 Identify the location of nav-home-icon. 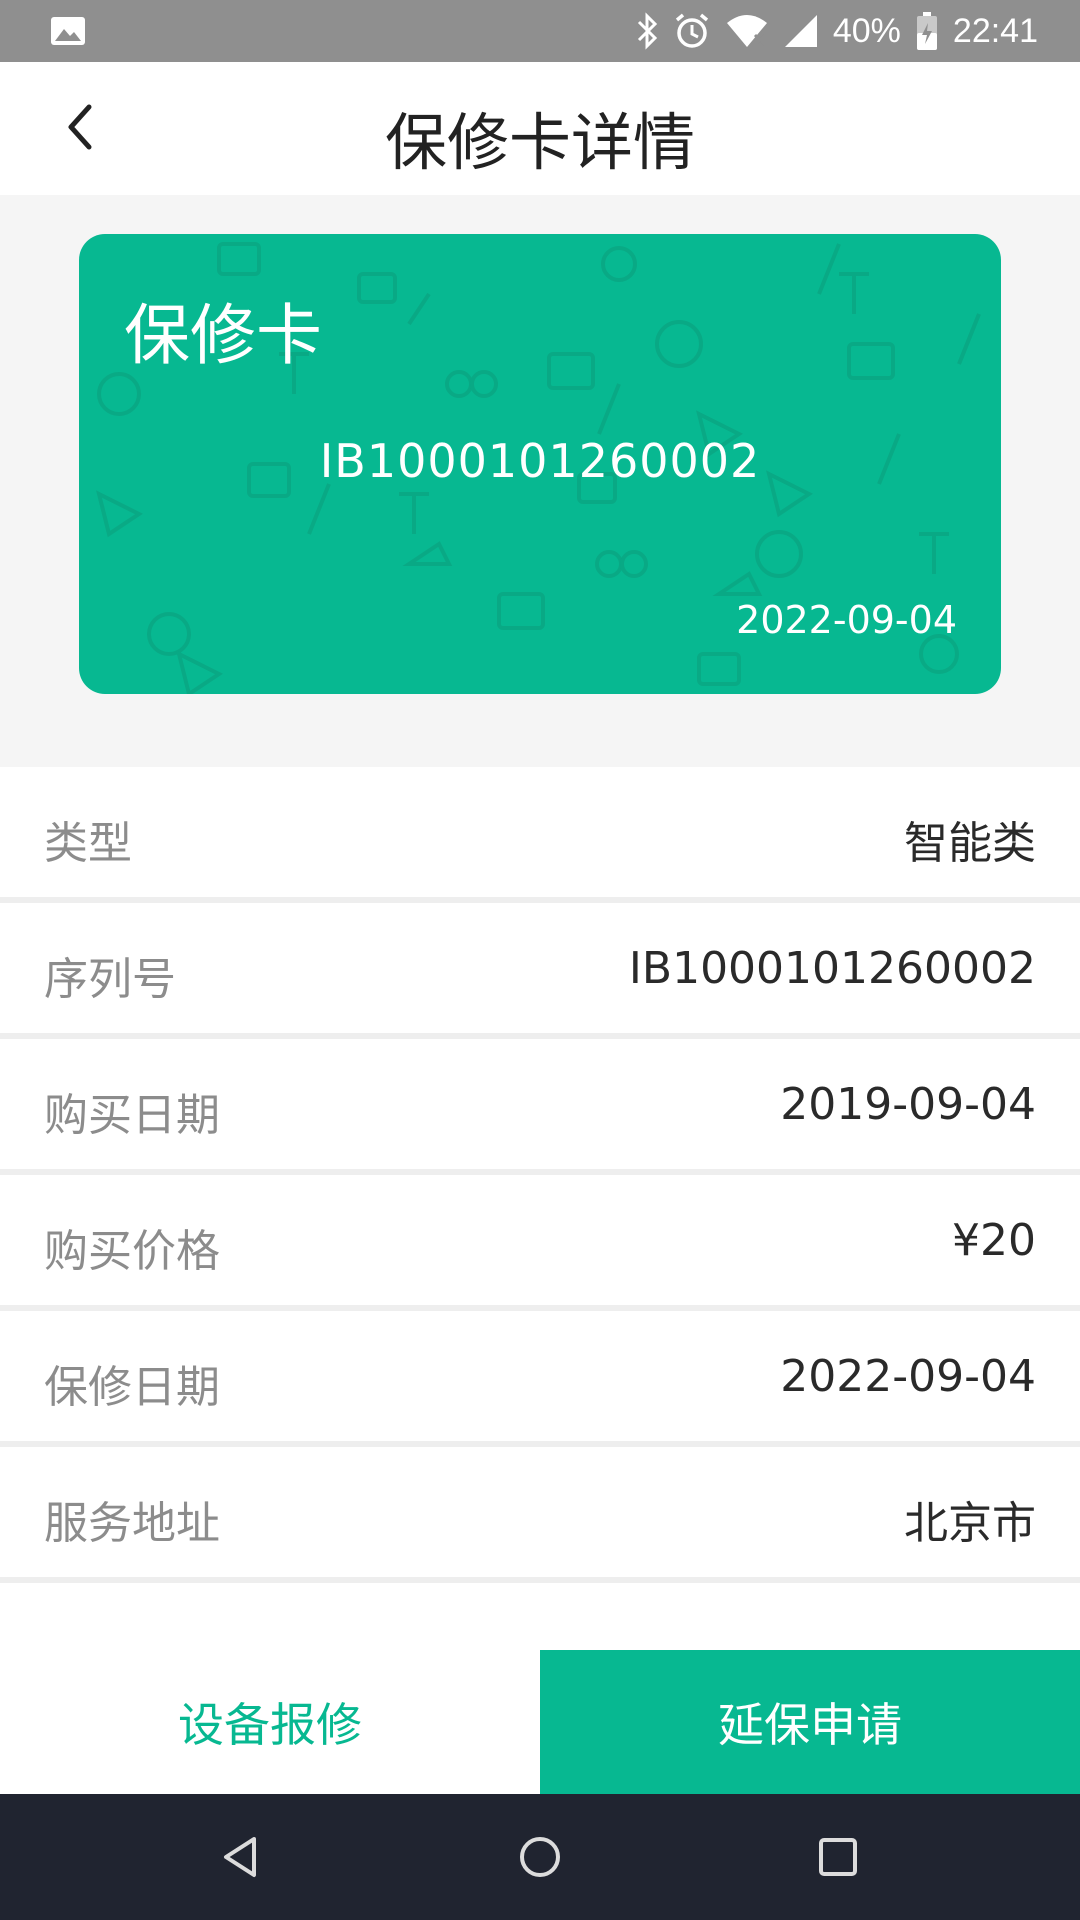
(540, 1857).